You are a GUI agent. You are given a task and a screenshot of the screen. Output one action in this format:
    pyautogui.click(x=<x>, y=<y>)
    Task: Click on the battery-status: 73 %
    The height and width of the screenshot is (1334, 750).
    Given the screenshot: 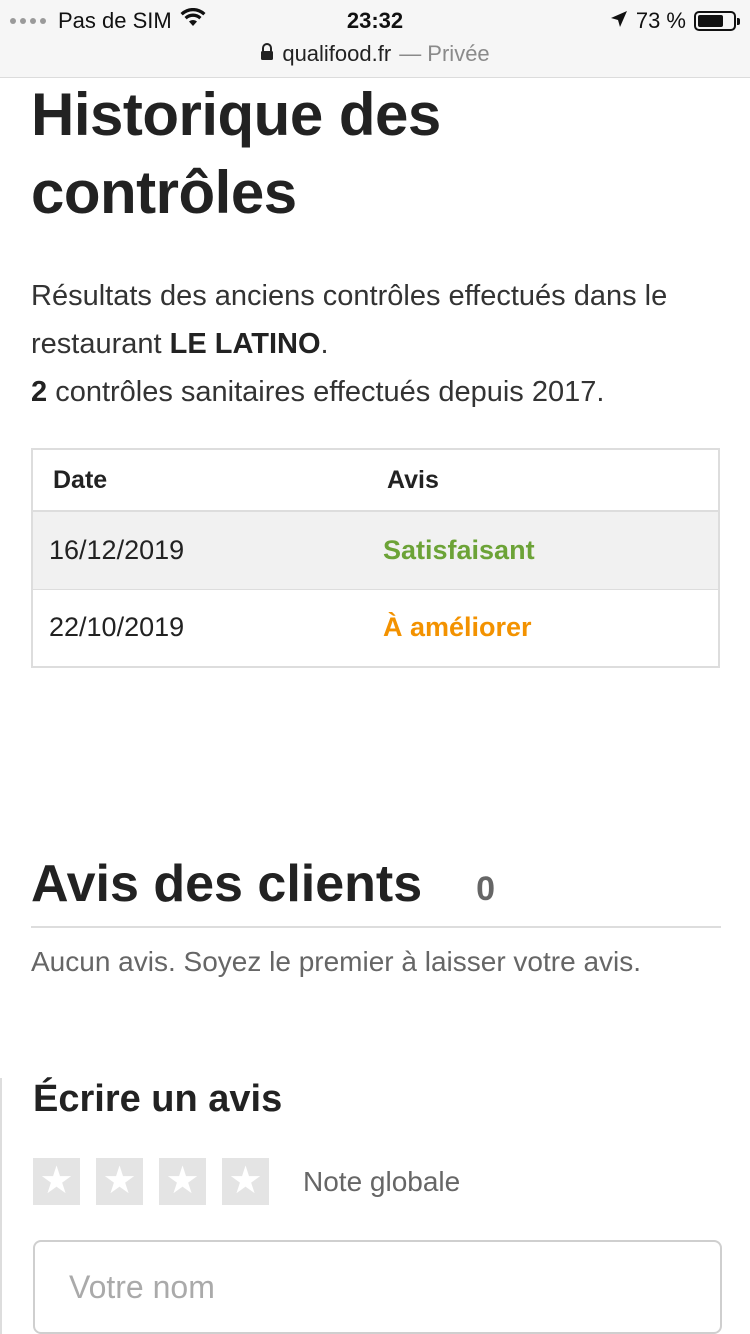 What is the action you would take?
    pyautogui.click(x=675, y=21)
    